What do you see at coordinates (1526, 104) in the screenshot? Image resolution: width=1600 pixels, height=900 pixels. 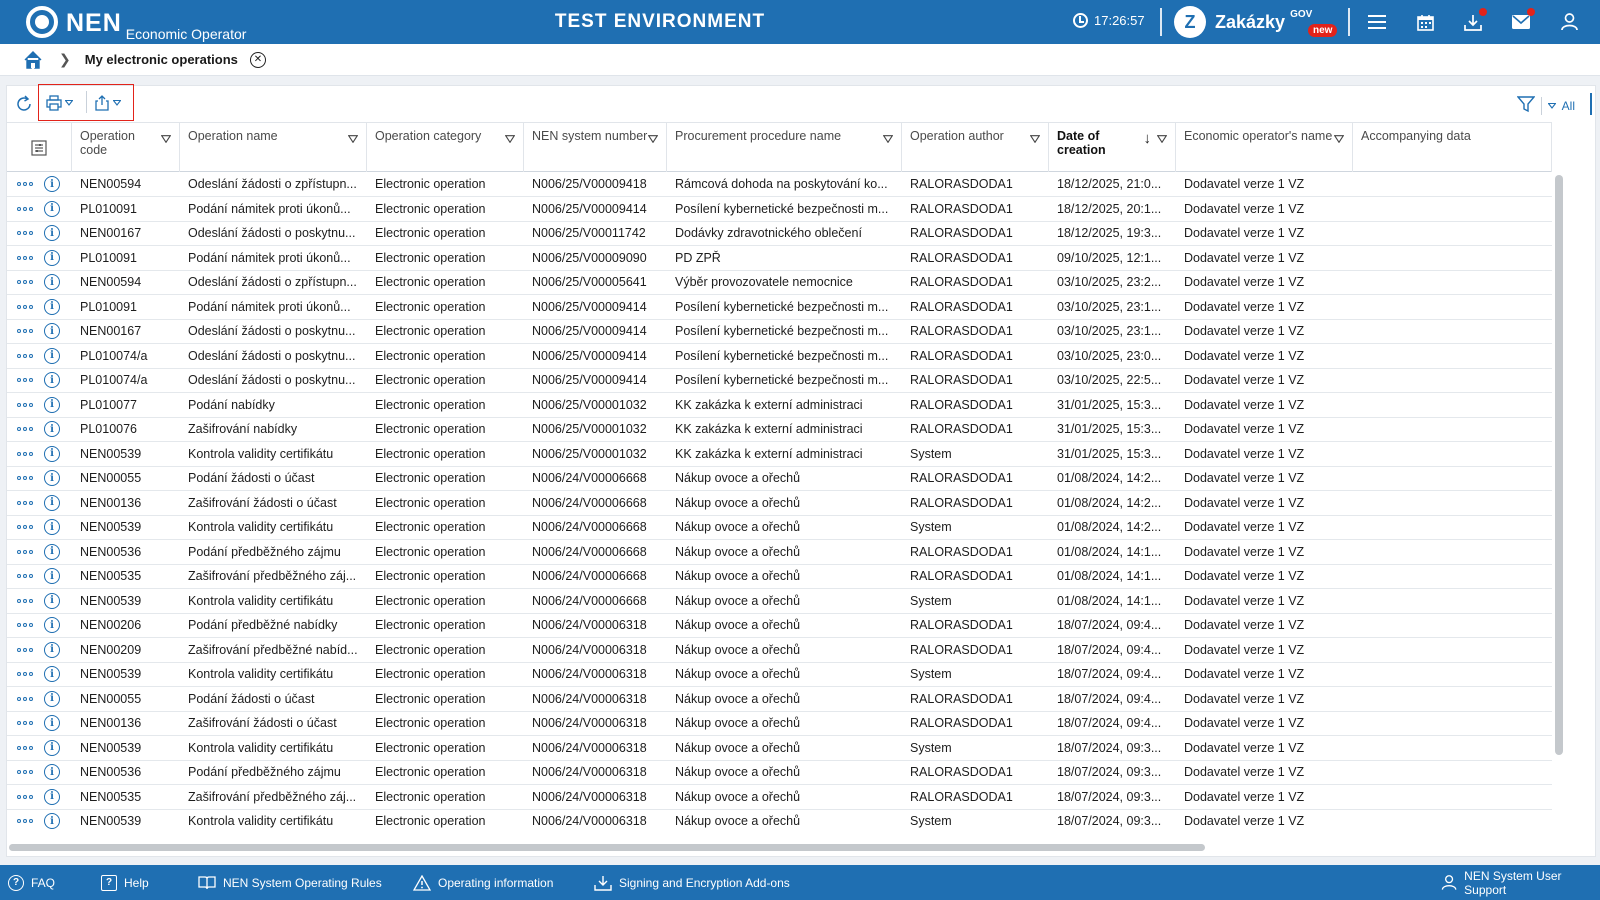 I see `filter-icon` at bounding box center [1526, 104].